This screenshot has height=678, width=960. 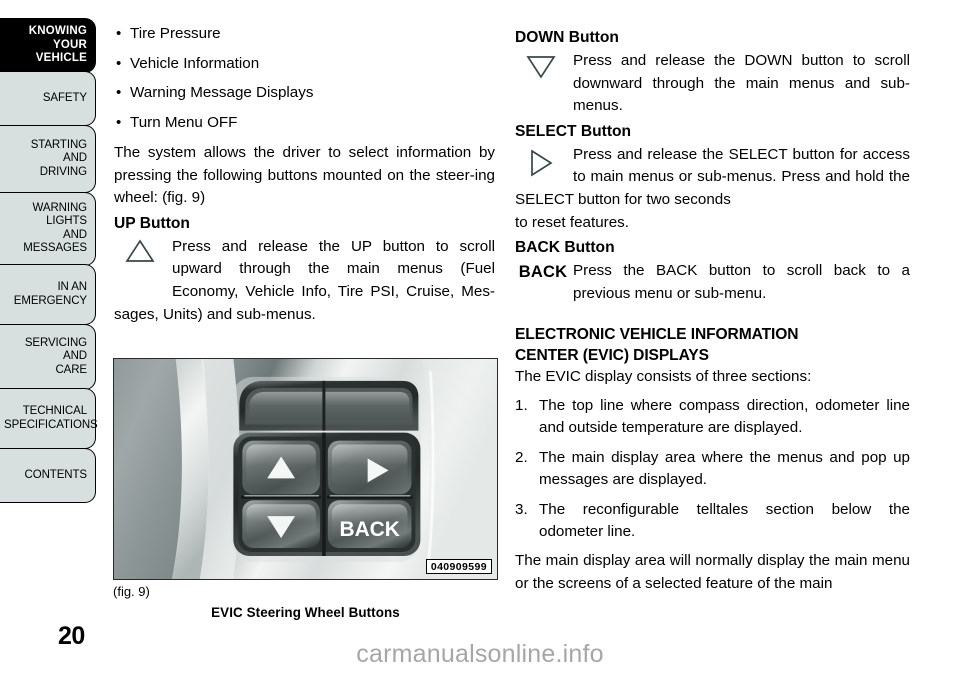 I want to click on triangle-down-outline-icon, so click(x=541, y=67).